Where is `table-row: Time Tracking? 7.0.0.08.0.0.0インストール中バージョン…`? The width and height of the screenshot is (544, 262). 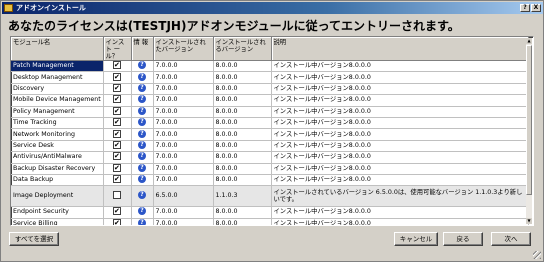
table-row: Time Tracking? 7.0.0.08.0.0.0インストール中バージョン… is located at coordinates (270, 123).